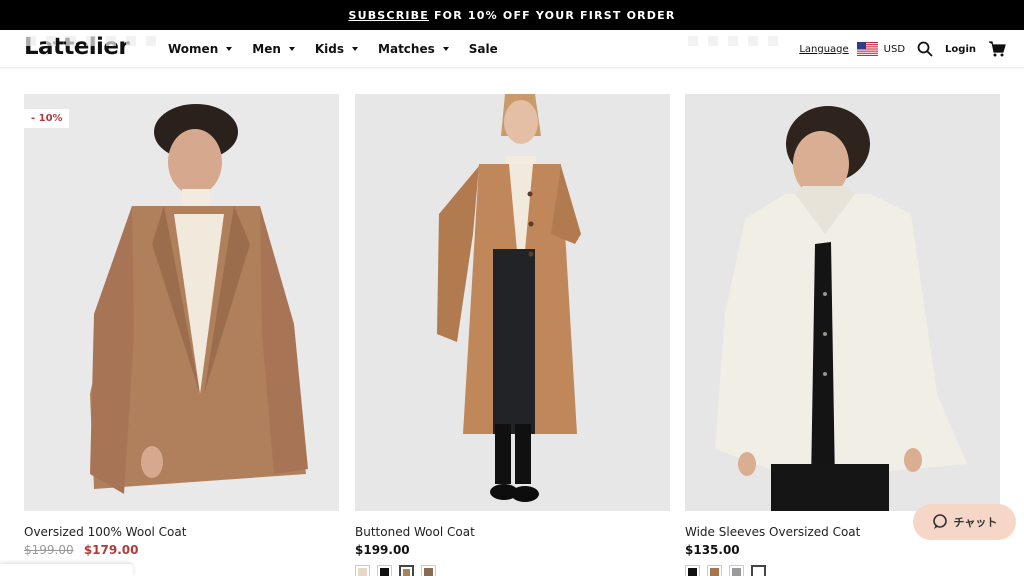 The image size is (1024, 576). I want to click on discount-badge: - 10%, so click(46, 118).